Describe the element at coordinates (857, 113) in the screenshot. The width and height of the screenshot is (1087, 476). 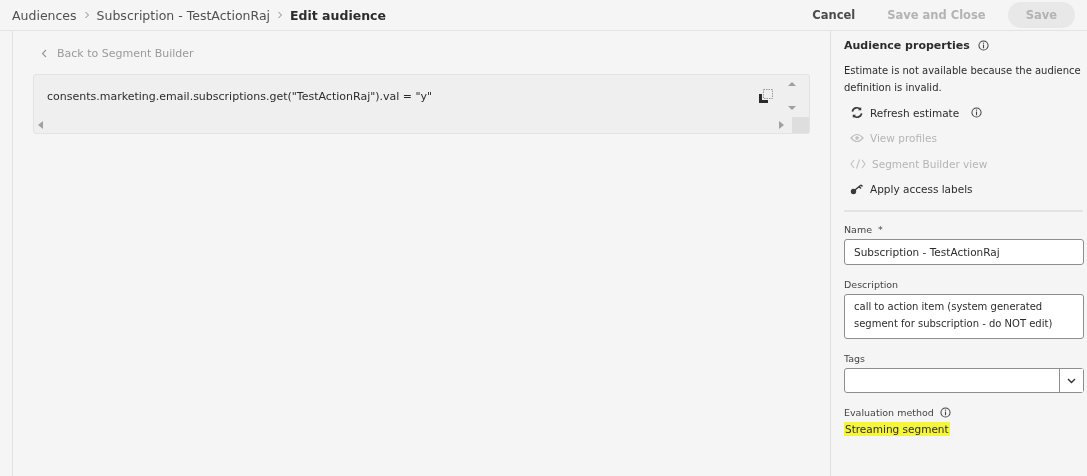
I see `refresh-icon` at that location.